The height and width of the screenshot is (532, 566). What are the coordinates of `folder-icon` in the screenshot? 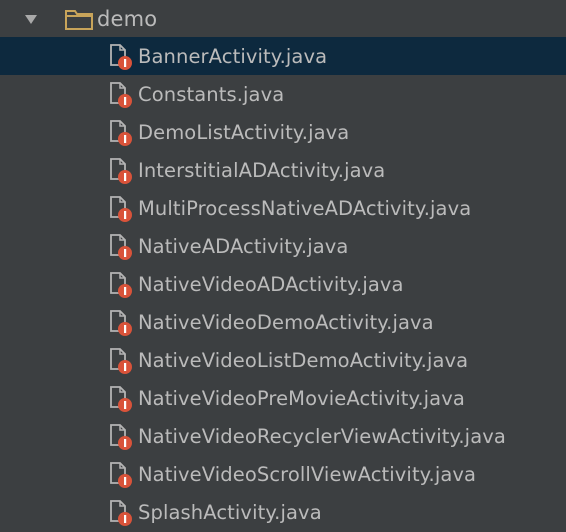 It's located at (79, 20).